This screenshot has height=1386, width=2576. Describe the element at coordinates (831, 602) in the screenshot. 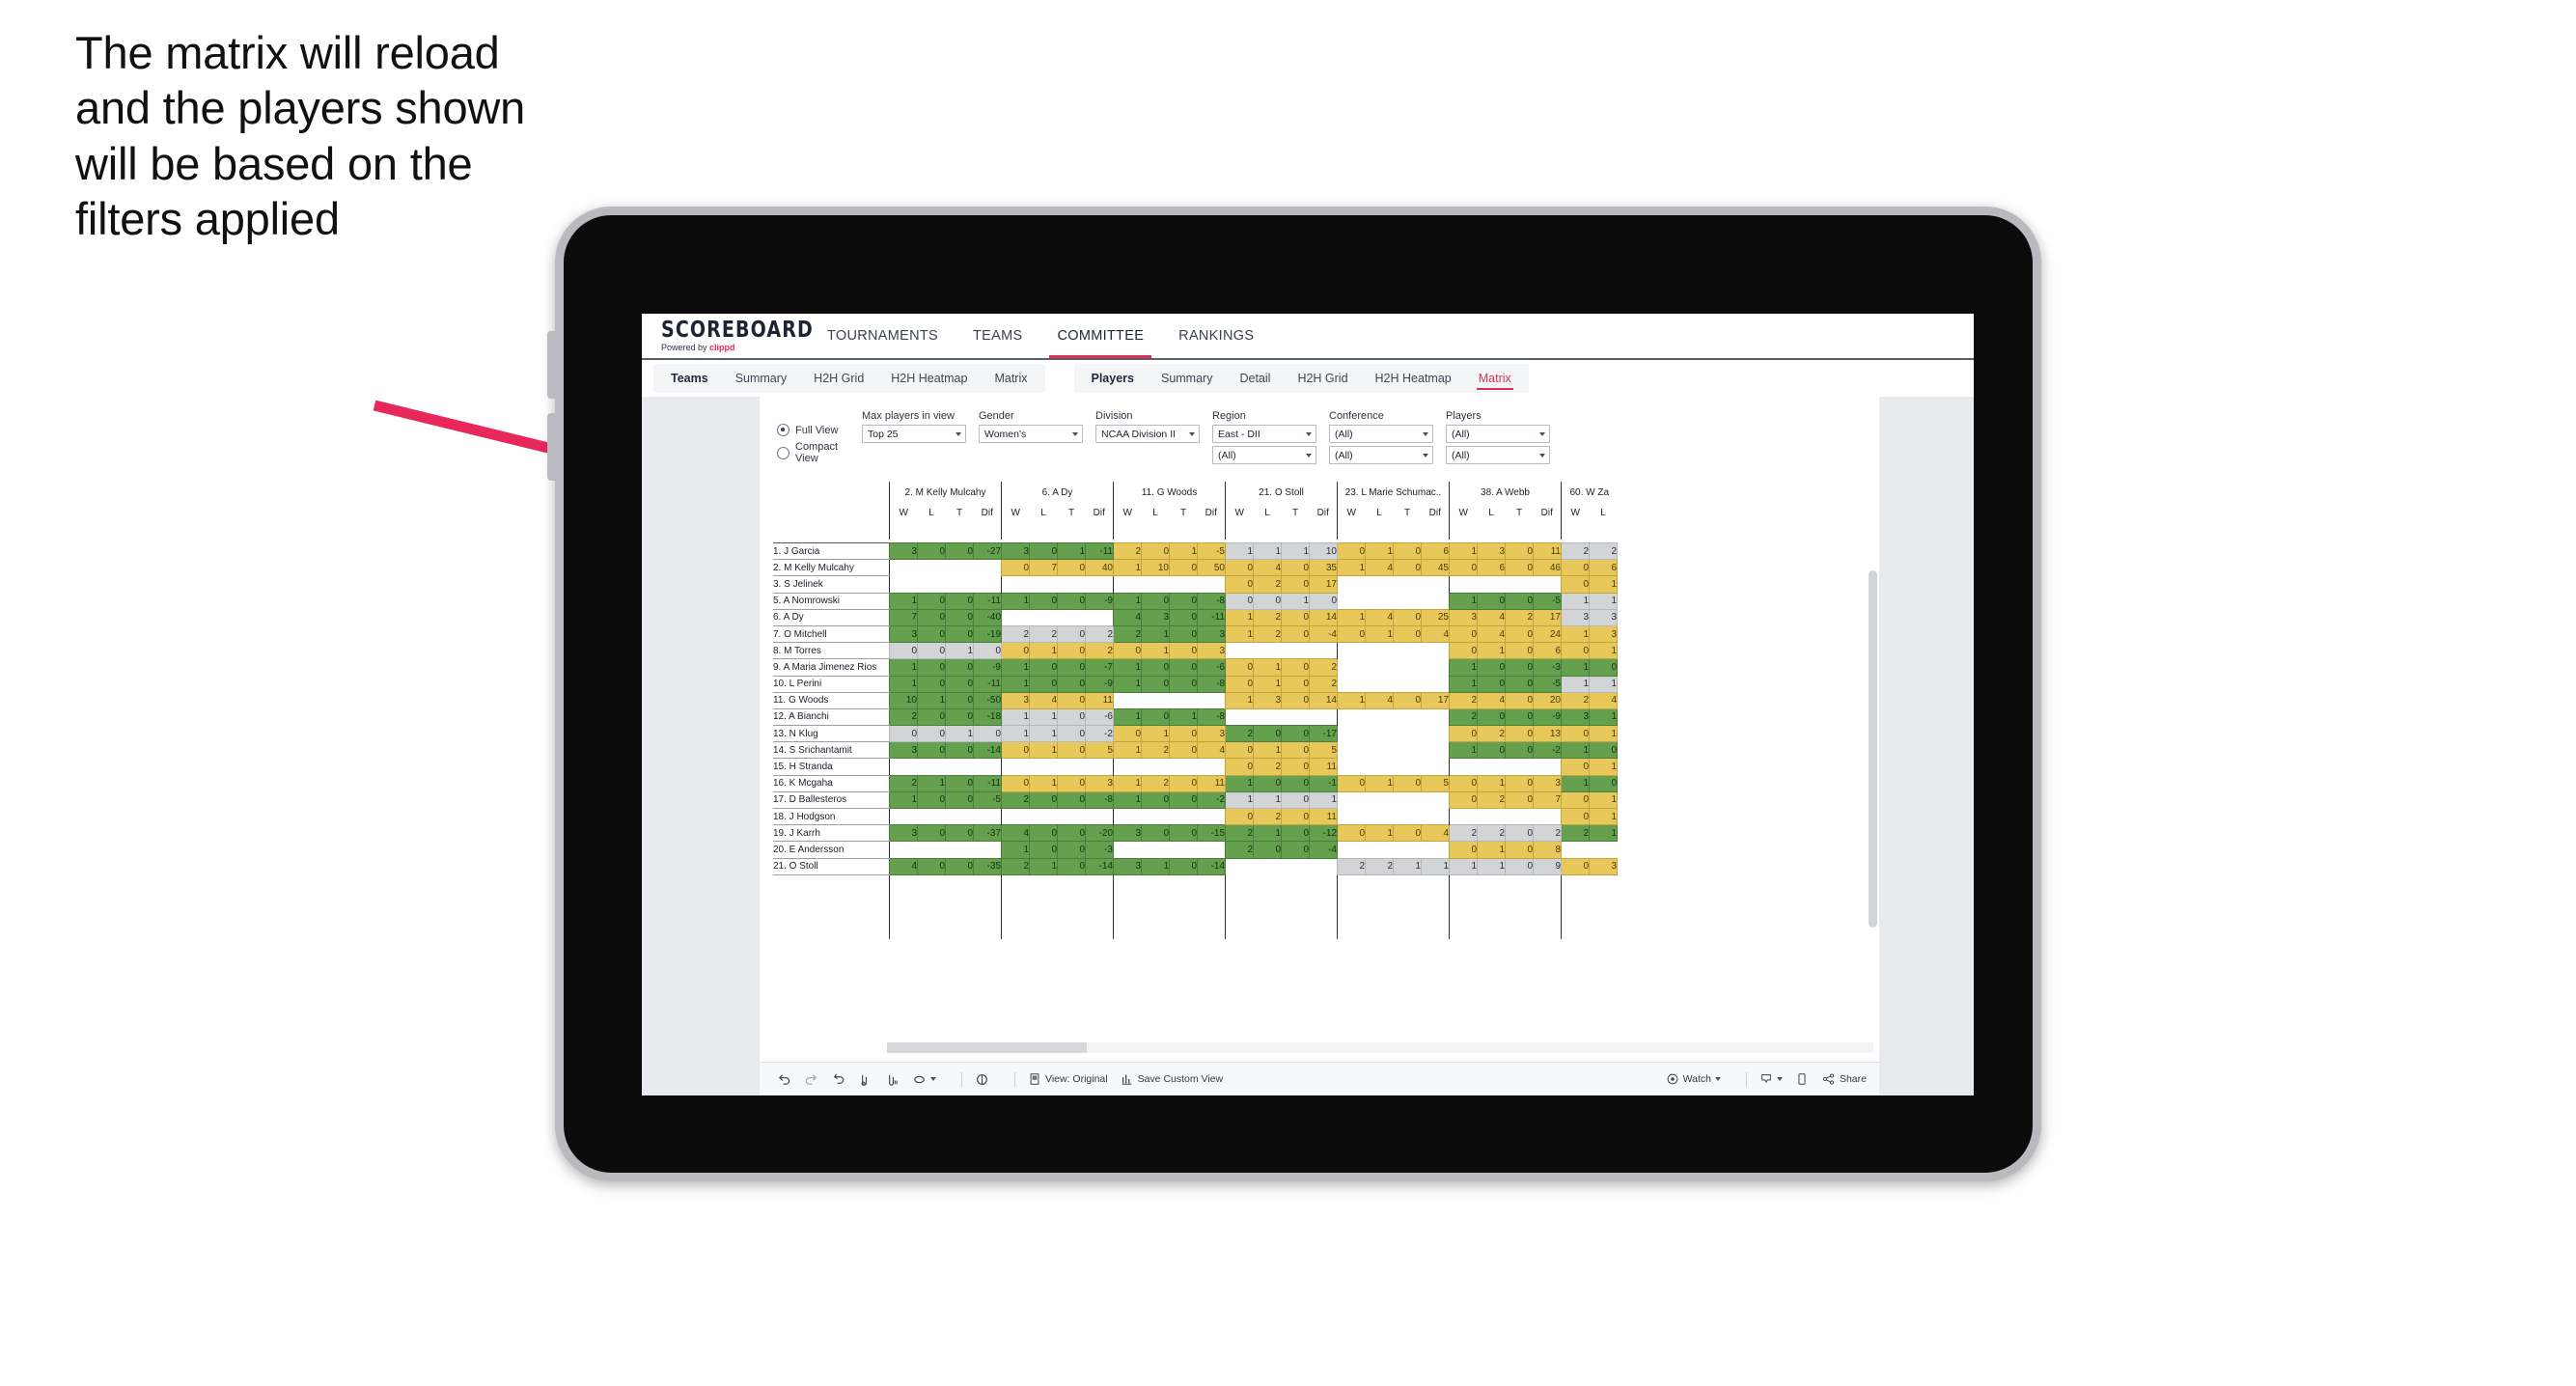

I see `matrix-row-label: 5. A Nomrowski` at that location.